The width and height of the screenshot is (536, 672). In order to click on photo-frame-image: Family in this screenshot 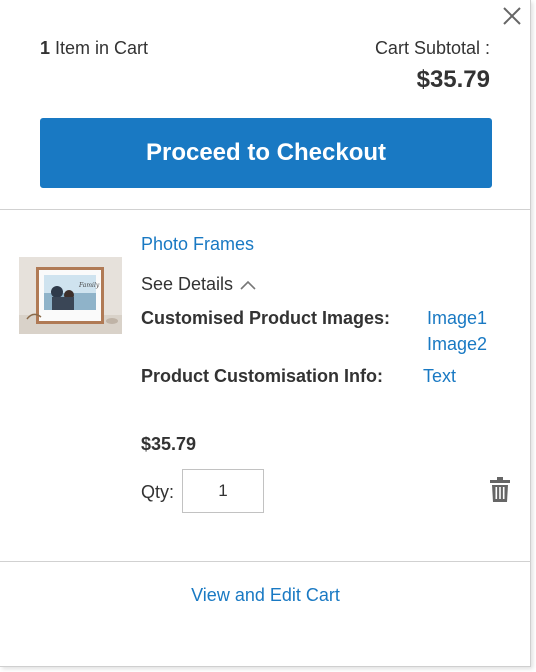, I will do `click(70, 295)`.